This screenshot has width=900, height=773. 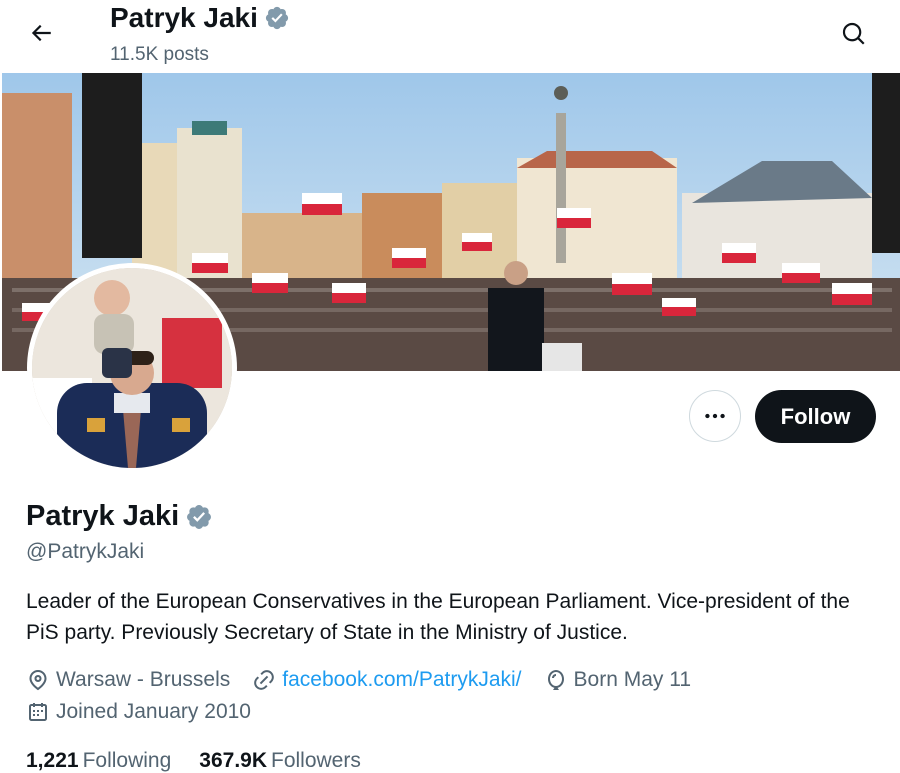 I want to click on header-title: Patryk Jaki, so click(x=200, y=18).